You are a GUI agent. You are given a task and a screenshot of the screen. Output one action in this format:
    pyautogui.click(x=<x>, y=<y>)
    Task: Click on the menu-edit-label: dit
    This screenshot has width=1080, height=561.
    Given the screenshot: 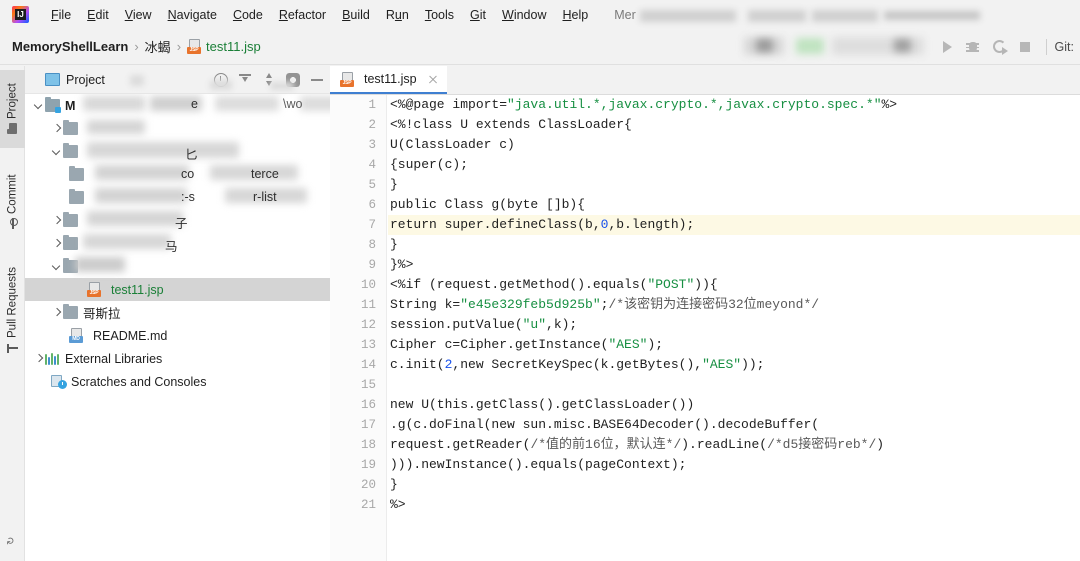 What is the action you would take?
    pyautogui.click(x=102, y=14)
    